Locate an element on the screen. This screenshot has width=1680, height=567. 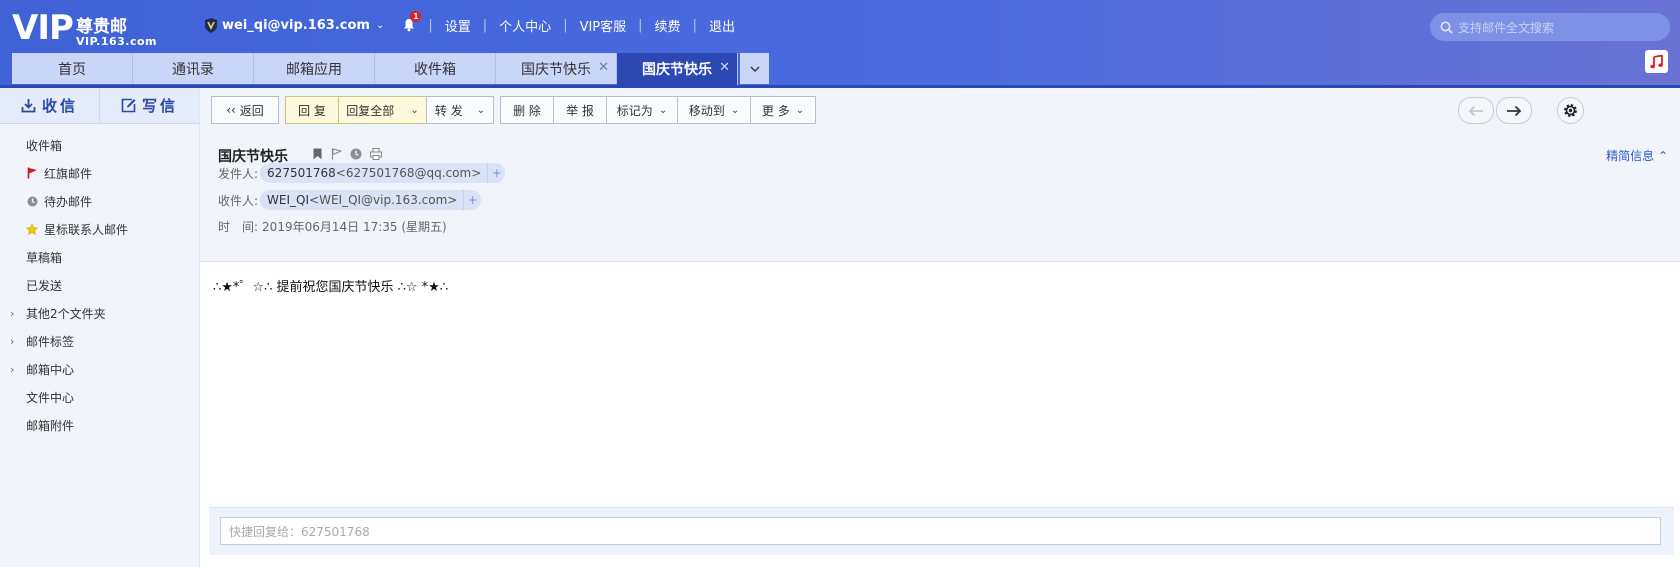
folder-label: 邮箱中心 is located at coordinates (50, 369).